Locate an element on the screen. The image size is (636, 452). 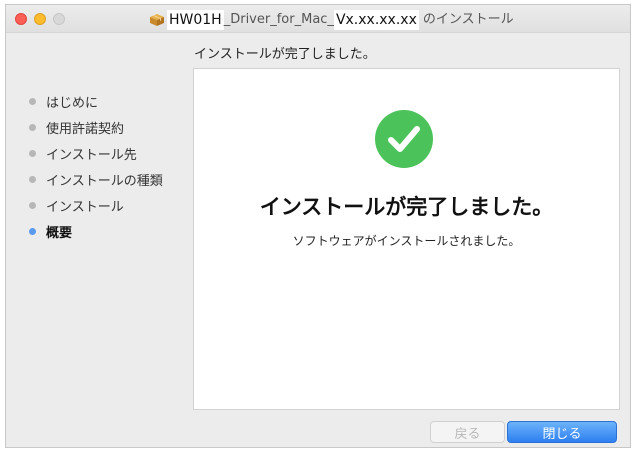
completion-message: ソフトウェアがインストールされました。 is located at coordinates (406, 241).